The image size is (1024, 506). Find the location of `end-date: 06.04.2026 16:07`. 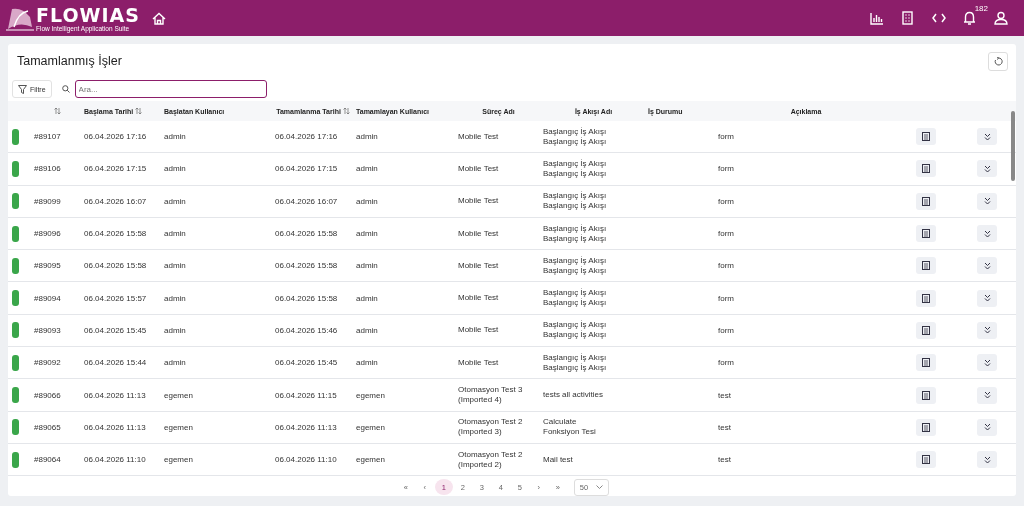

end-date: 06.04.2026 16:07 is located at coordinates (306, 201).